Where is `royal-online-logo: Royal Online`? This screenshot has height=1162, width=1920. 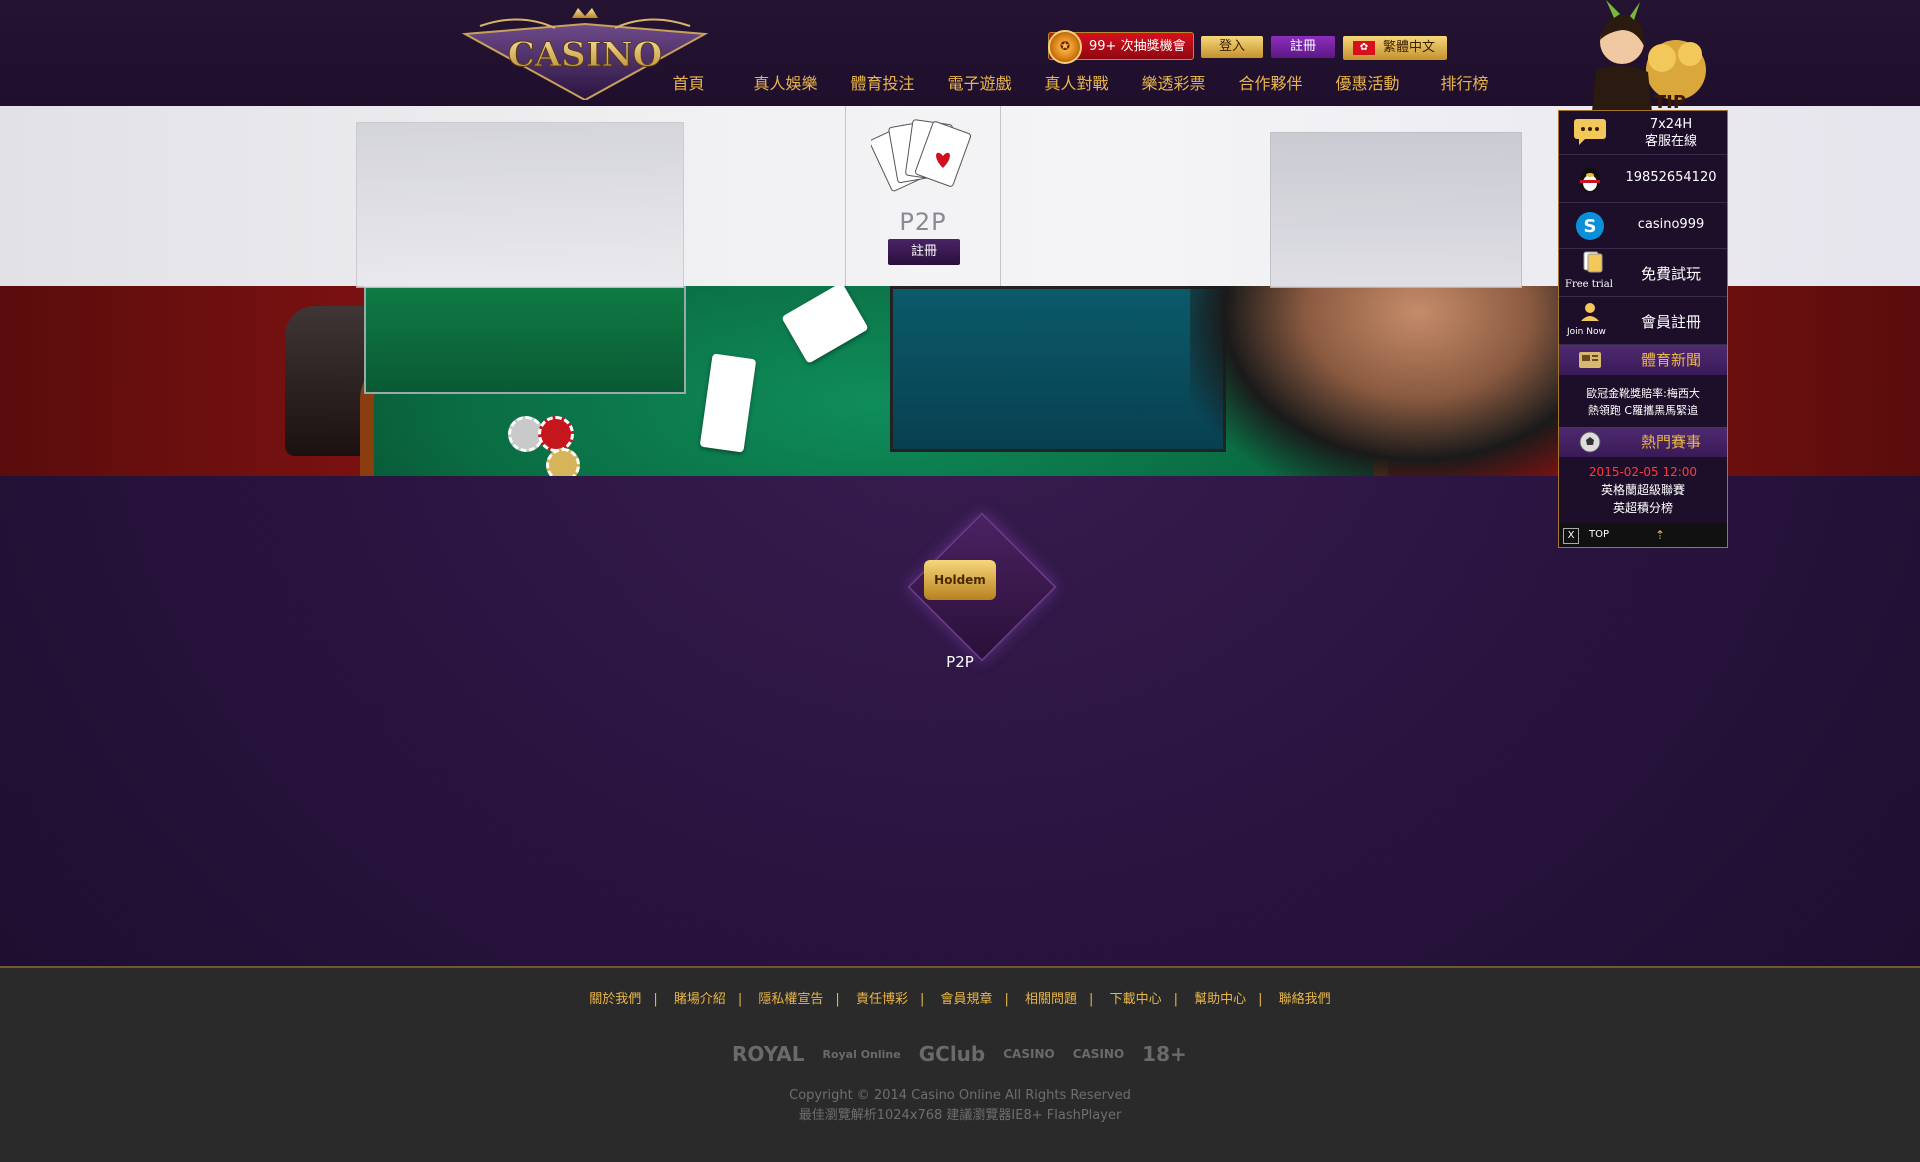 royal-online-logo: Royal Online is located at coordinates (861, 1054).